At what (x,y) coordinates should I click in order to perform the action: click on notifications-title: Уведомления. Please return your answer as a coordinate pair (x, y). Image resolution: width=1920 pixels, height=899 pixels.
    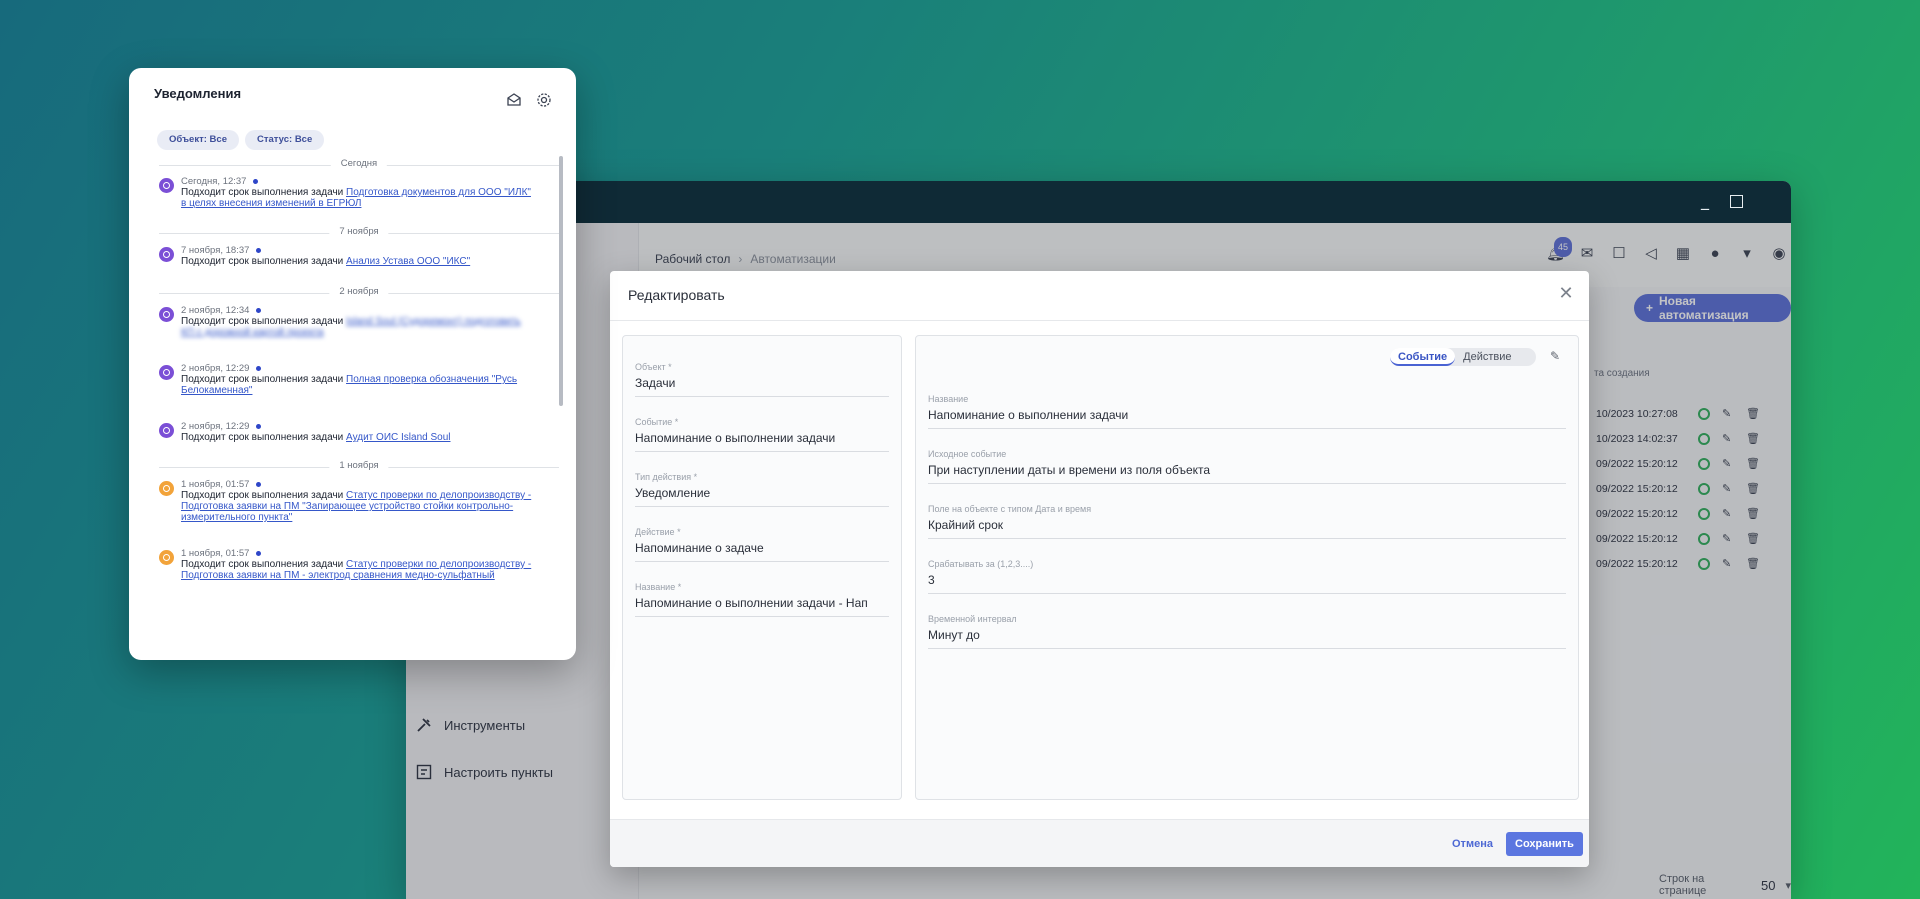
    Looking at the image, I should click on (198, 93).